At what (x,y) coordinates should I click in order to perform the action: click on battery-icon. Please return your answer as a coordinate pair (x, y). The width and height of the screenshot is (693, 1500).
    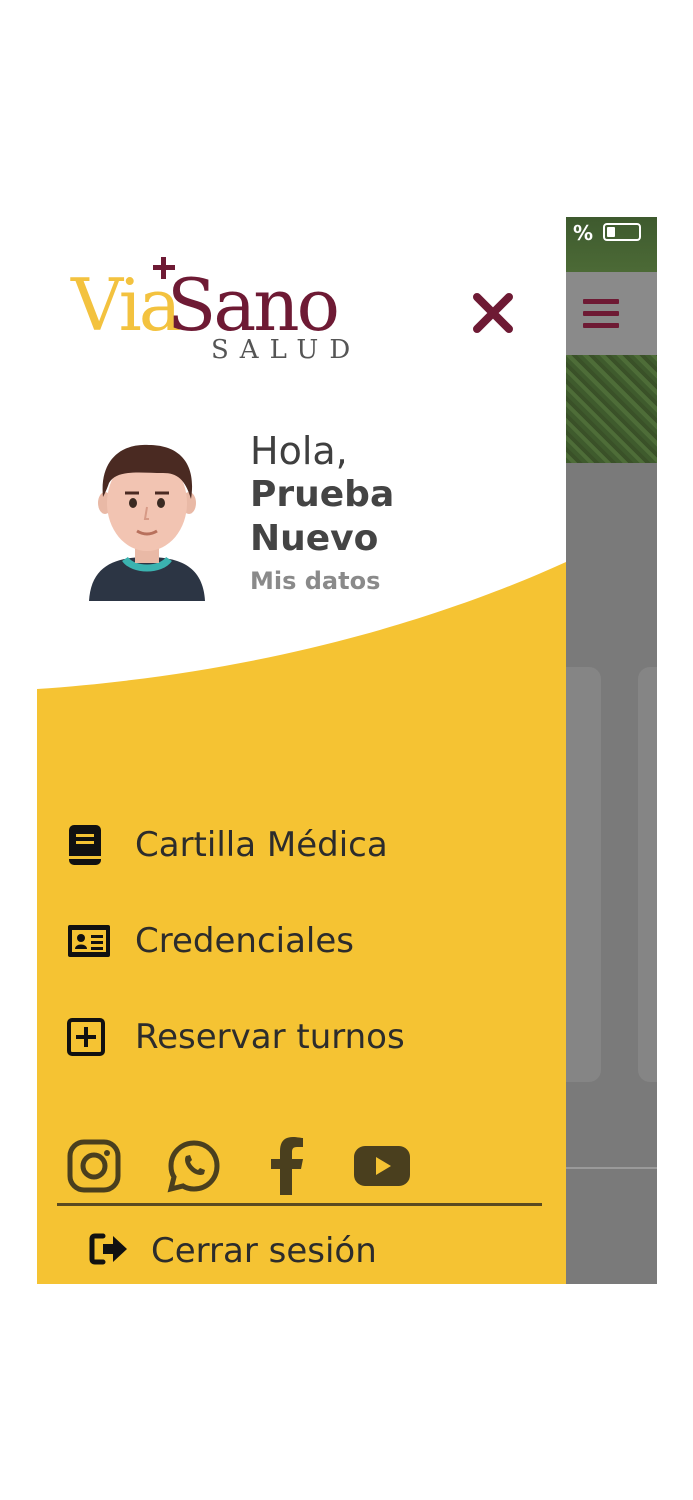
    Looking at the image, I should click on (622, 232).